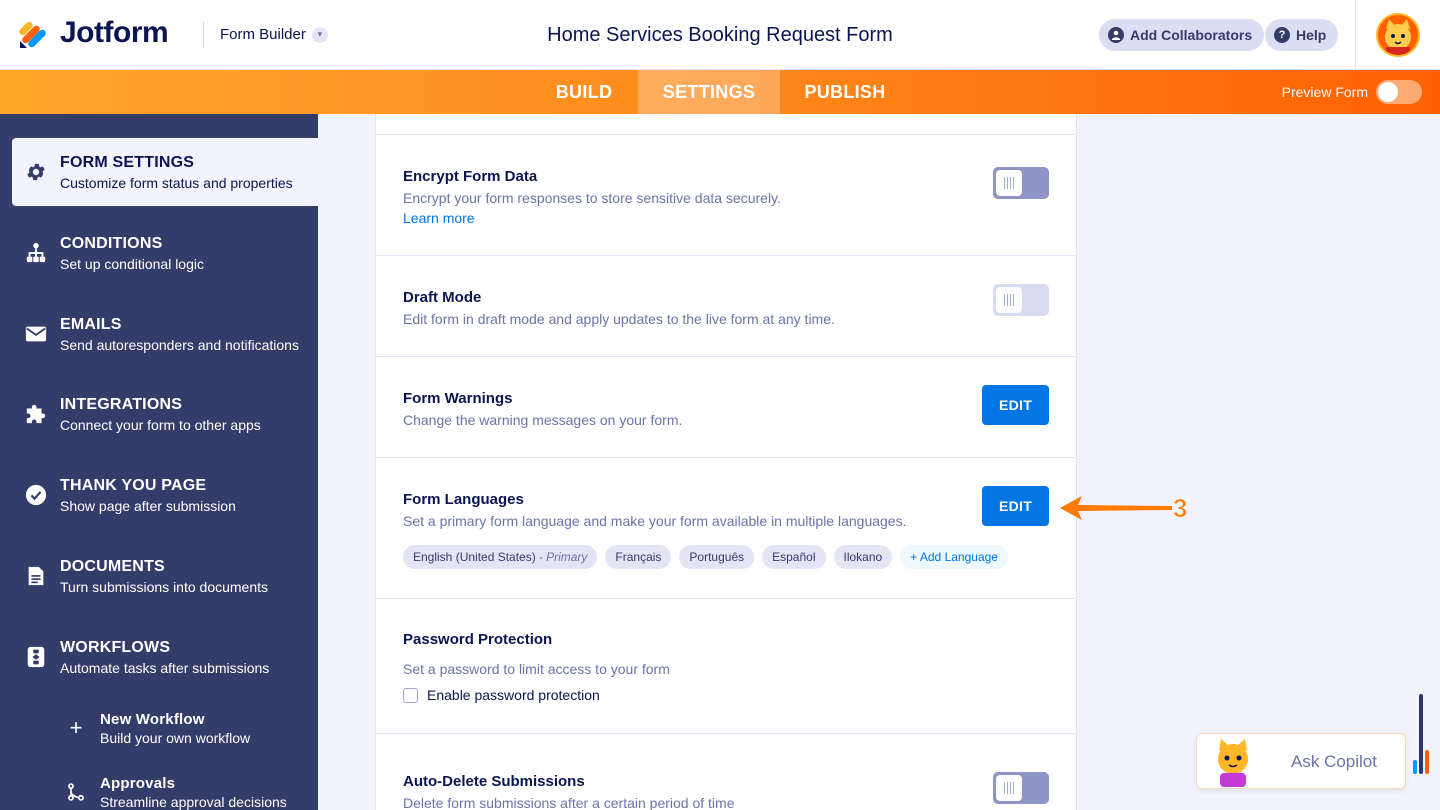  Describe the element at coordinates (458, 398) in the screenshot. I see `form-warnings-title: Form Warnings` at that location.